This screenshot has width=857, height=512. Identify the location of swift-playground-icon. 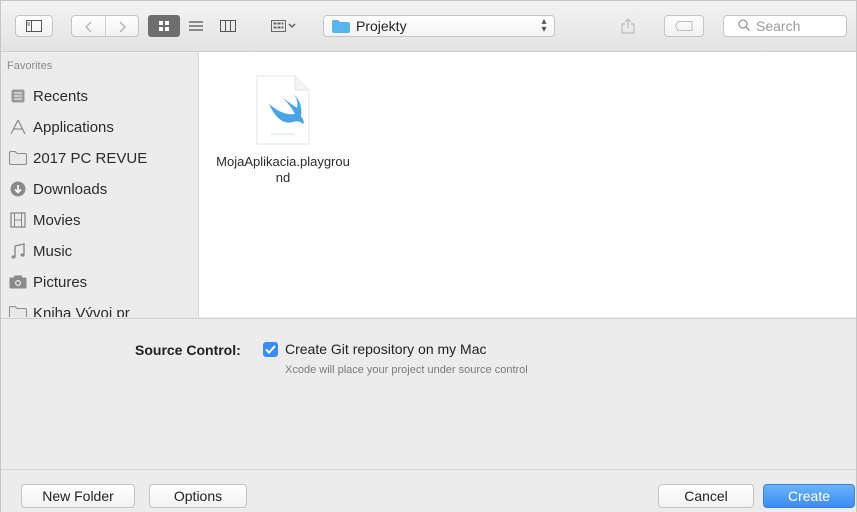
(283, 110).